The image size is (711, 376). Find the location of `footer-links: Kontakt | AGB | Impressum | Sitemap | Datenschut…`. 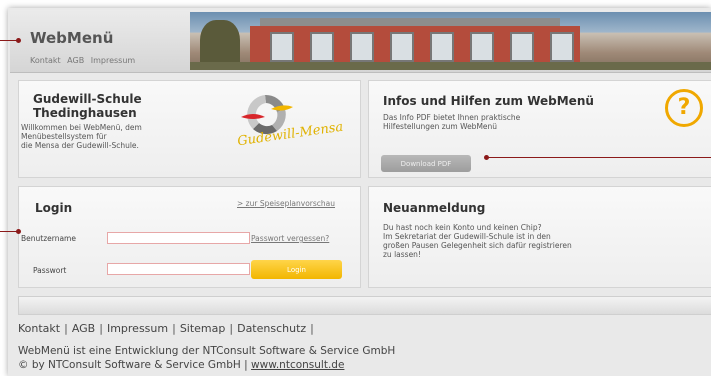

footer-links: Kontakt | AGB | Impressum | Sitemap | Datenschut… is located at coordinates (166, 328).